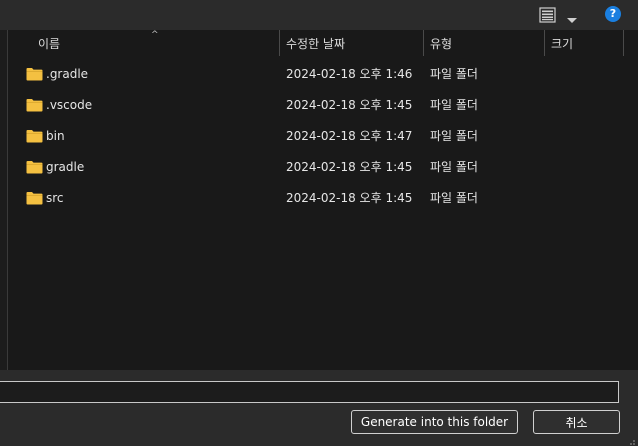 This screenshot has width=638, height=446. What do you see at coordinates (572, 16) in the screenshot?
I see `chevron-down-icon` at bounding box center [572, 16].